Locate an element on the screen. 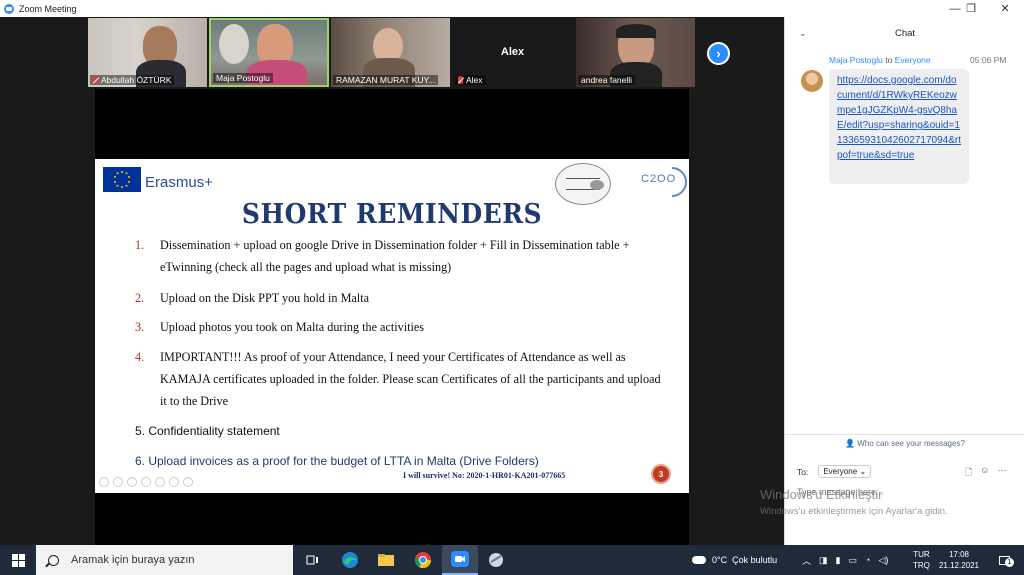 This screenshot has width=1024, height=575. participant-center-name: Alex is located at coordinates (512, 52).